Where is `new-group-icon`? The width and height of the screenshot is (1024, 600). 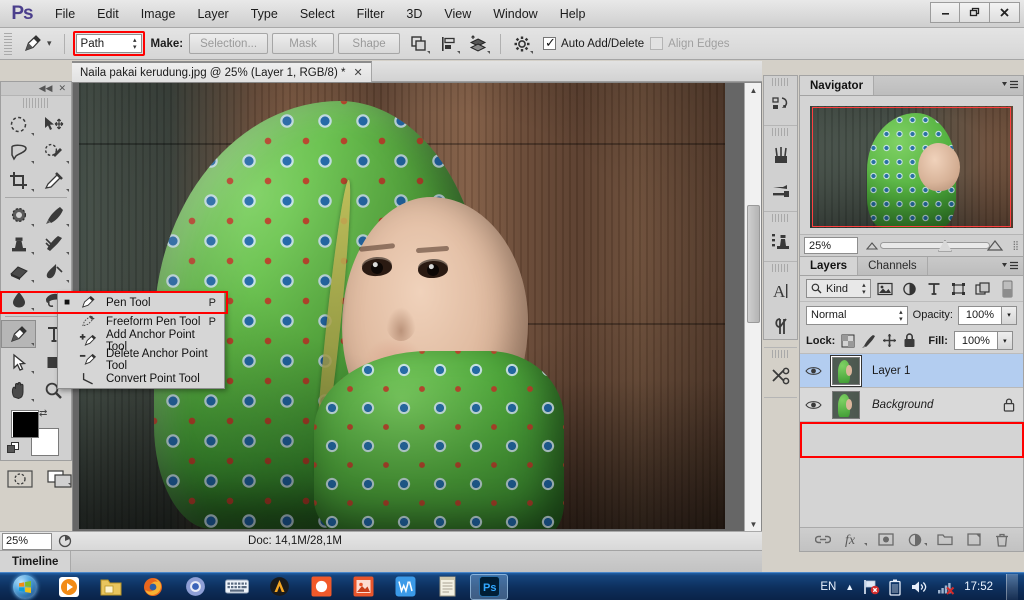 new-group-icon is located at coordinates (944, 539).